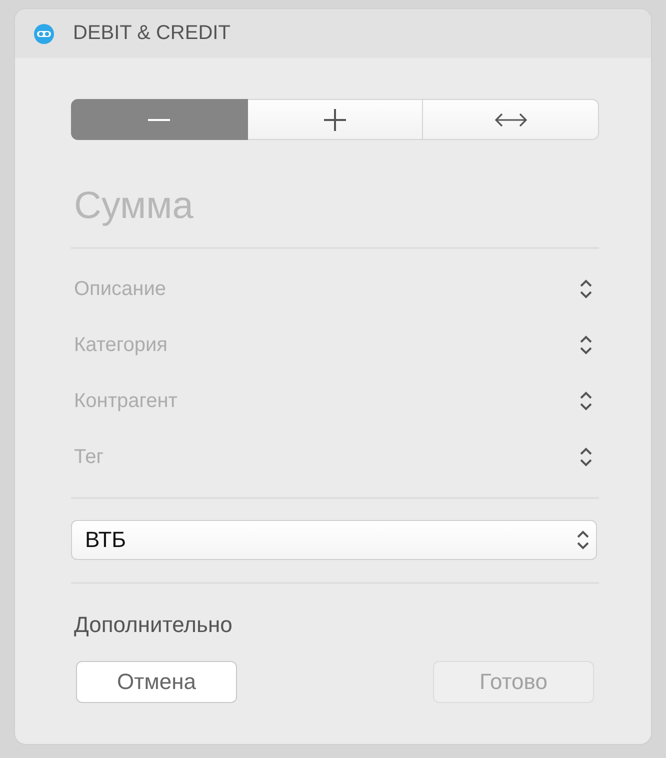 This screenshot has height=758, width=666. What do you see at coordinates (334, 540) in the screenshot?
I see `account-popup: ВТБ` at bounding box center [334, 540].